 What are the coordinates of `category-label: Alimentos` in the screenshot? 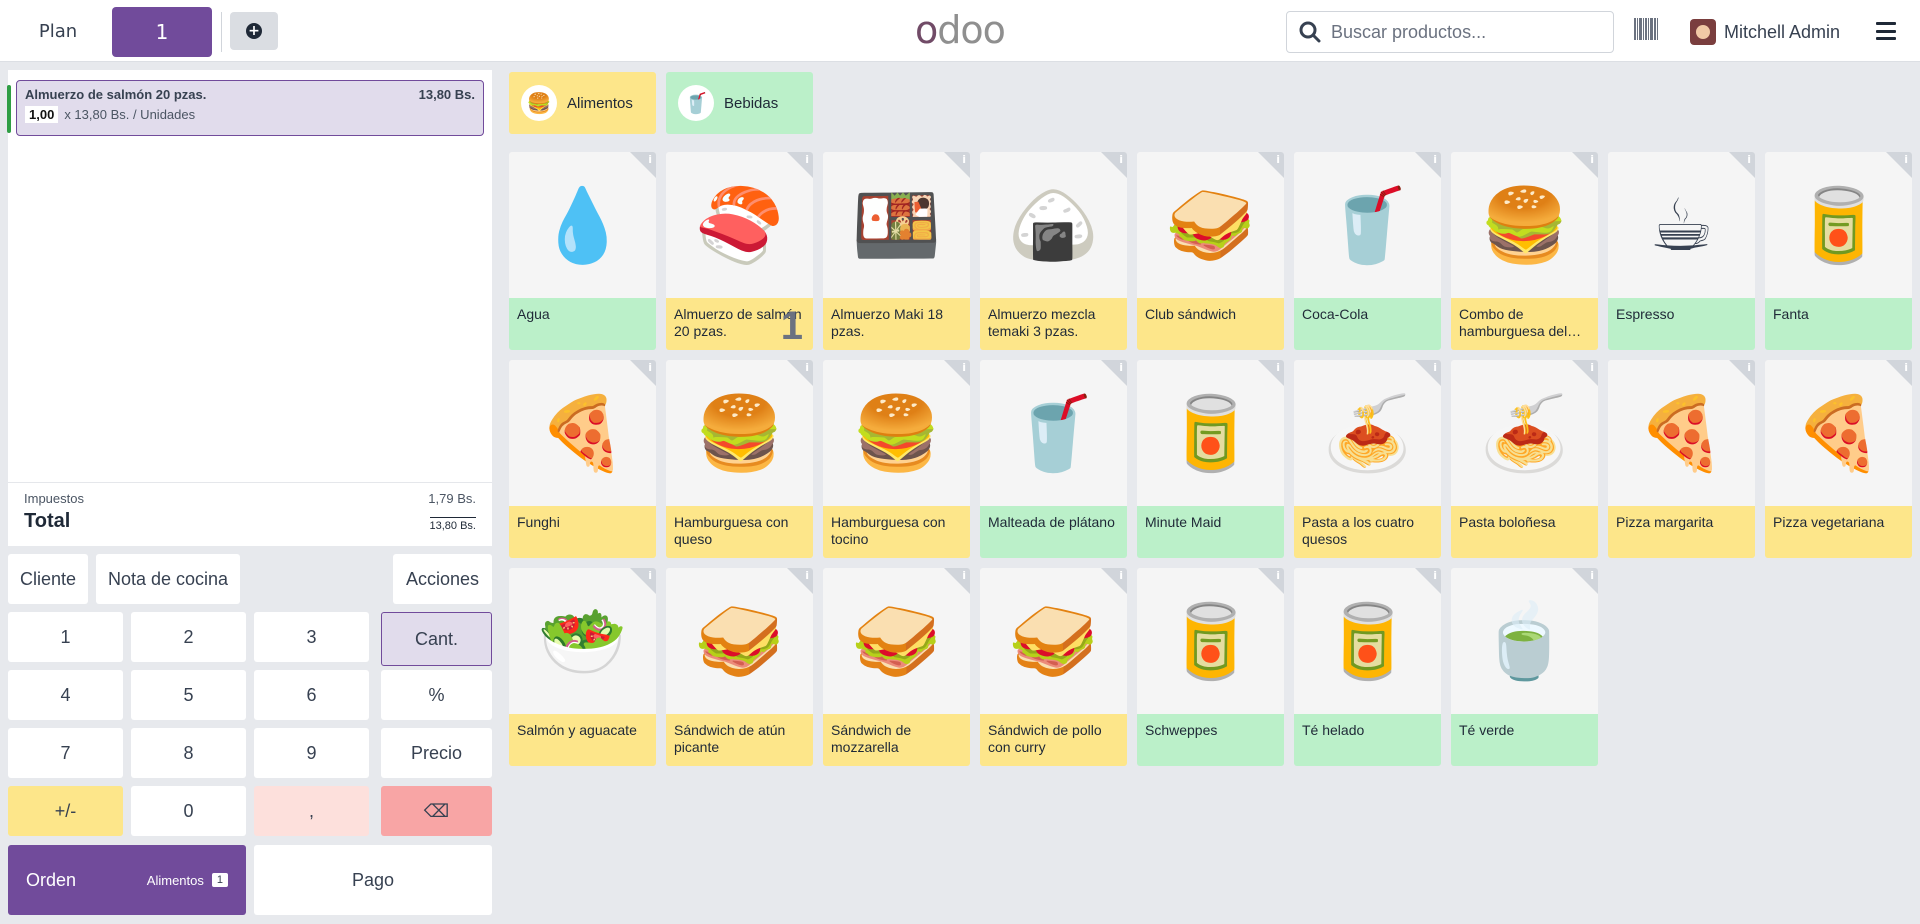 It's located at (600, 103).